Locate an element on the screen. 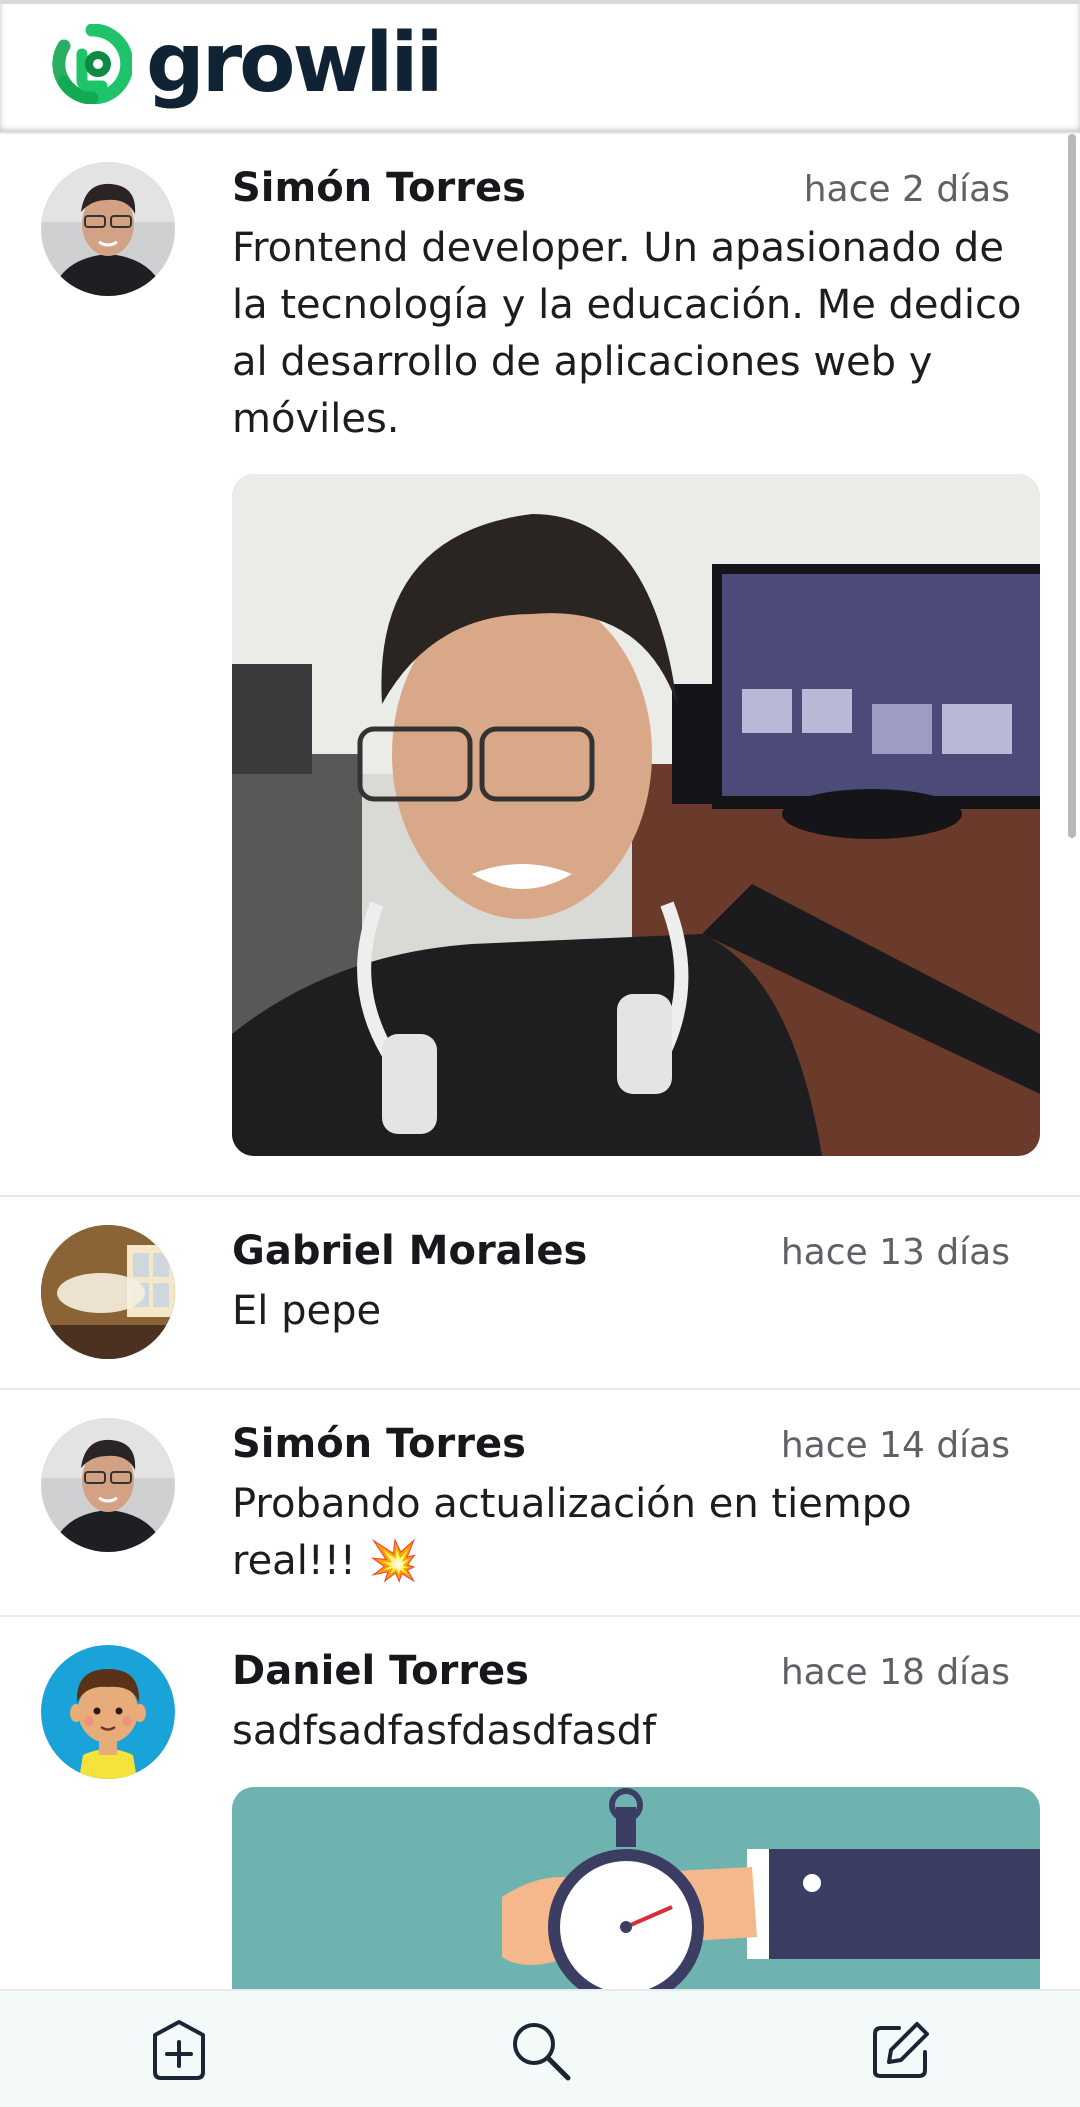  compose-button is located at coordinates (901, 2050).